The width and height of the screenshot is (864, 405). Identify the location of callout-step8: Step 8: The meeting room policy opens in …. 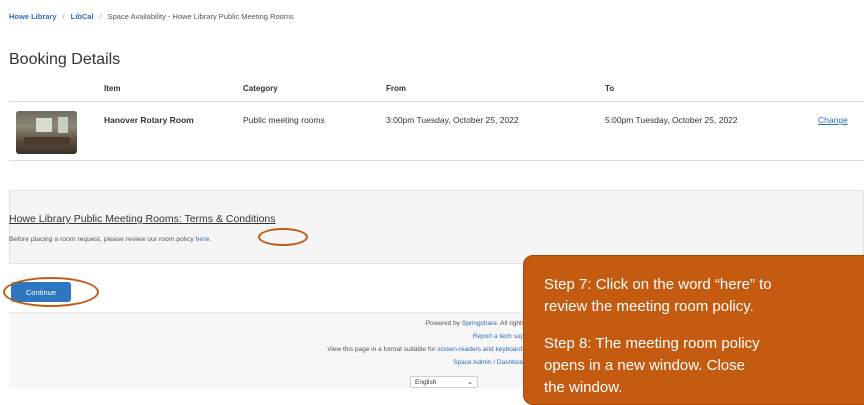
(652, 365).